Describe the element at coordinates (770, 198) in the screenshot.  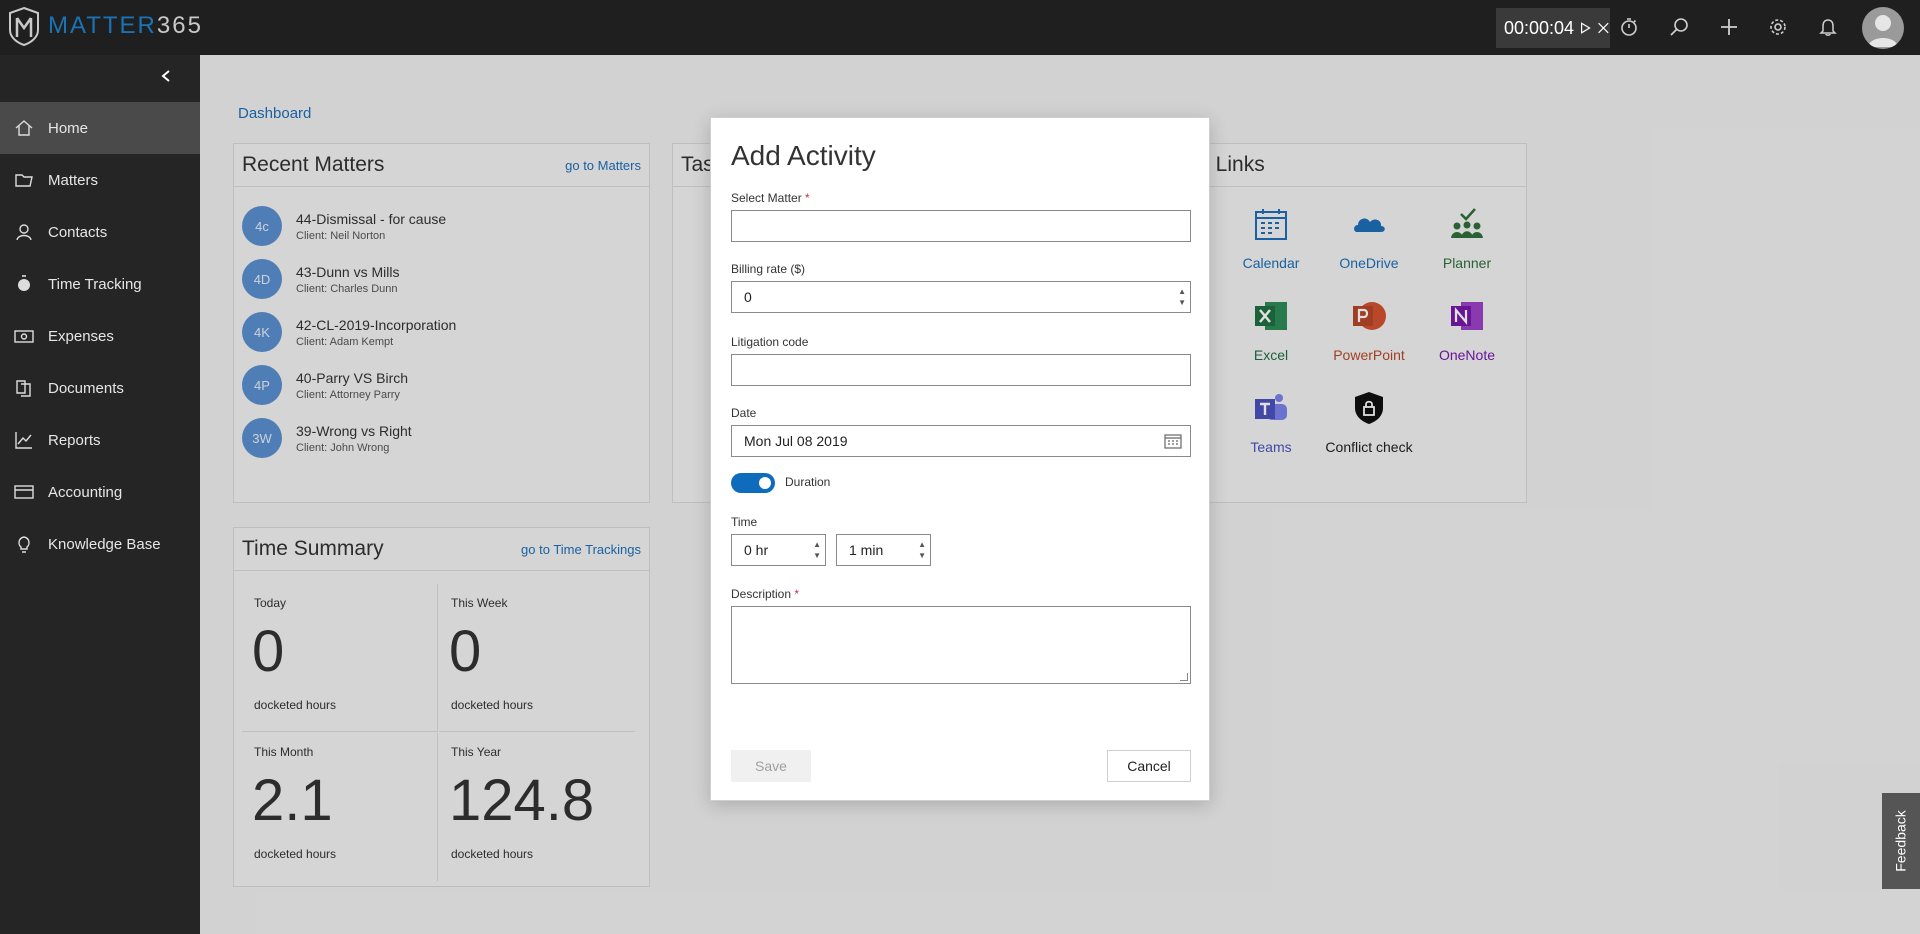
I see `select-matter-label: Select Matter *` at that location.